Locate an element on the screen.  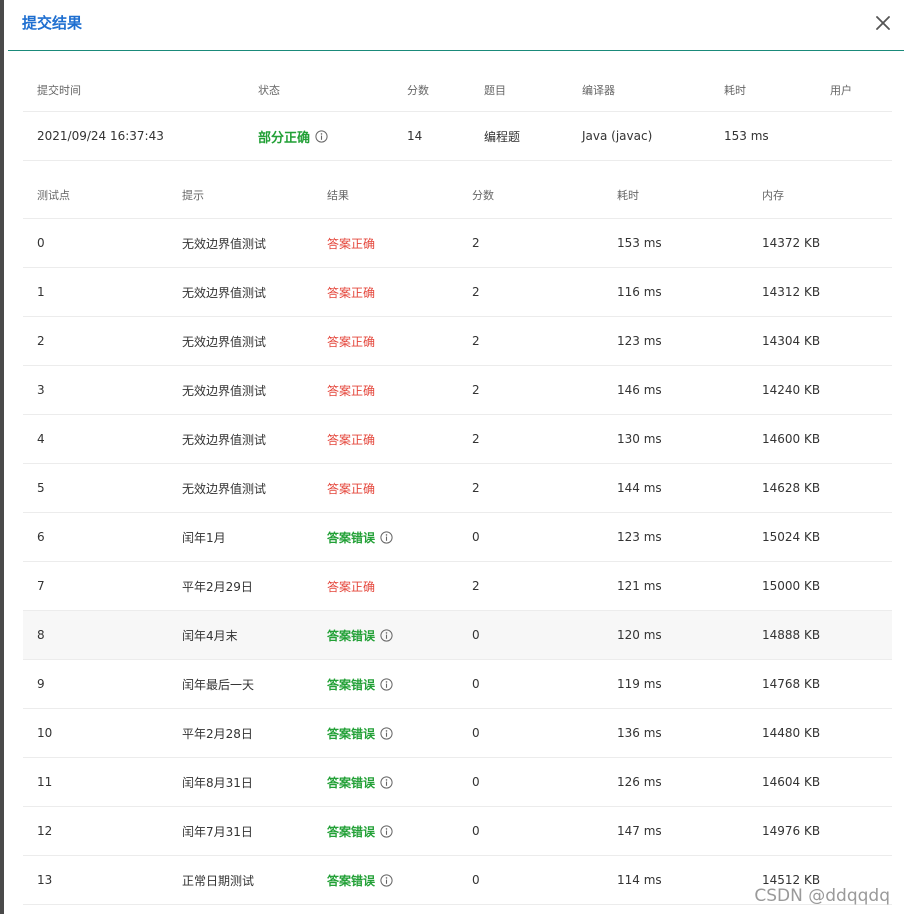
test-id: 1 is located at coordinates (41, 292).